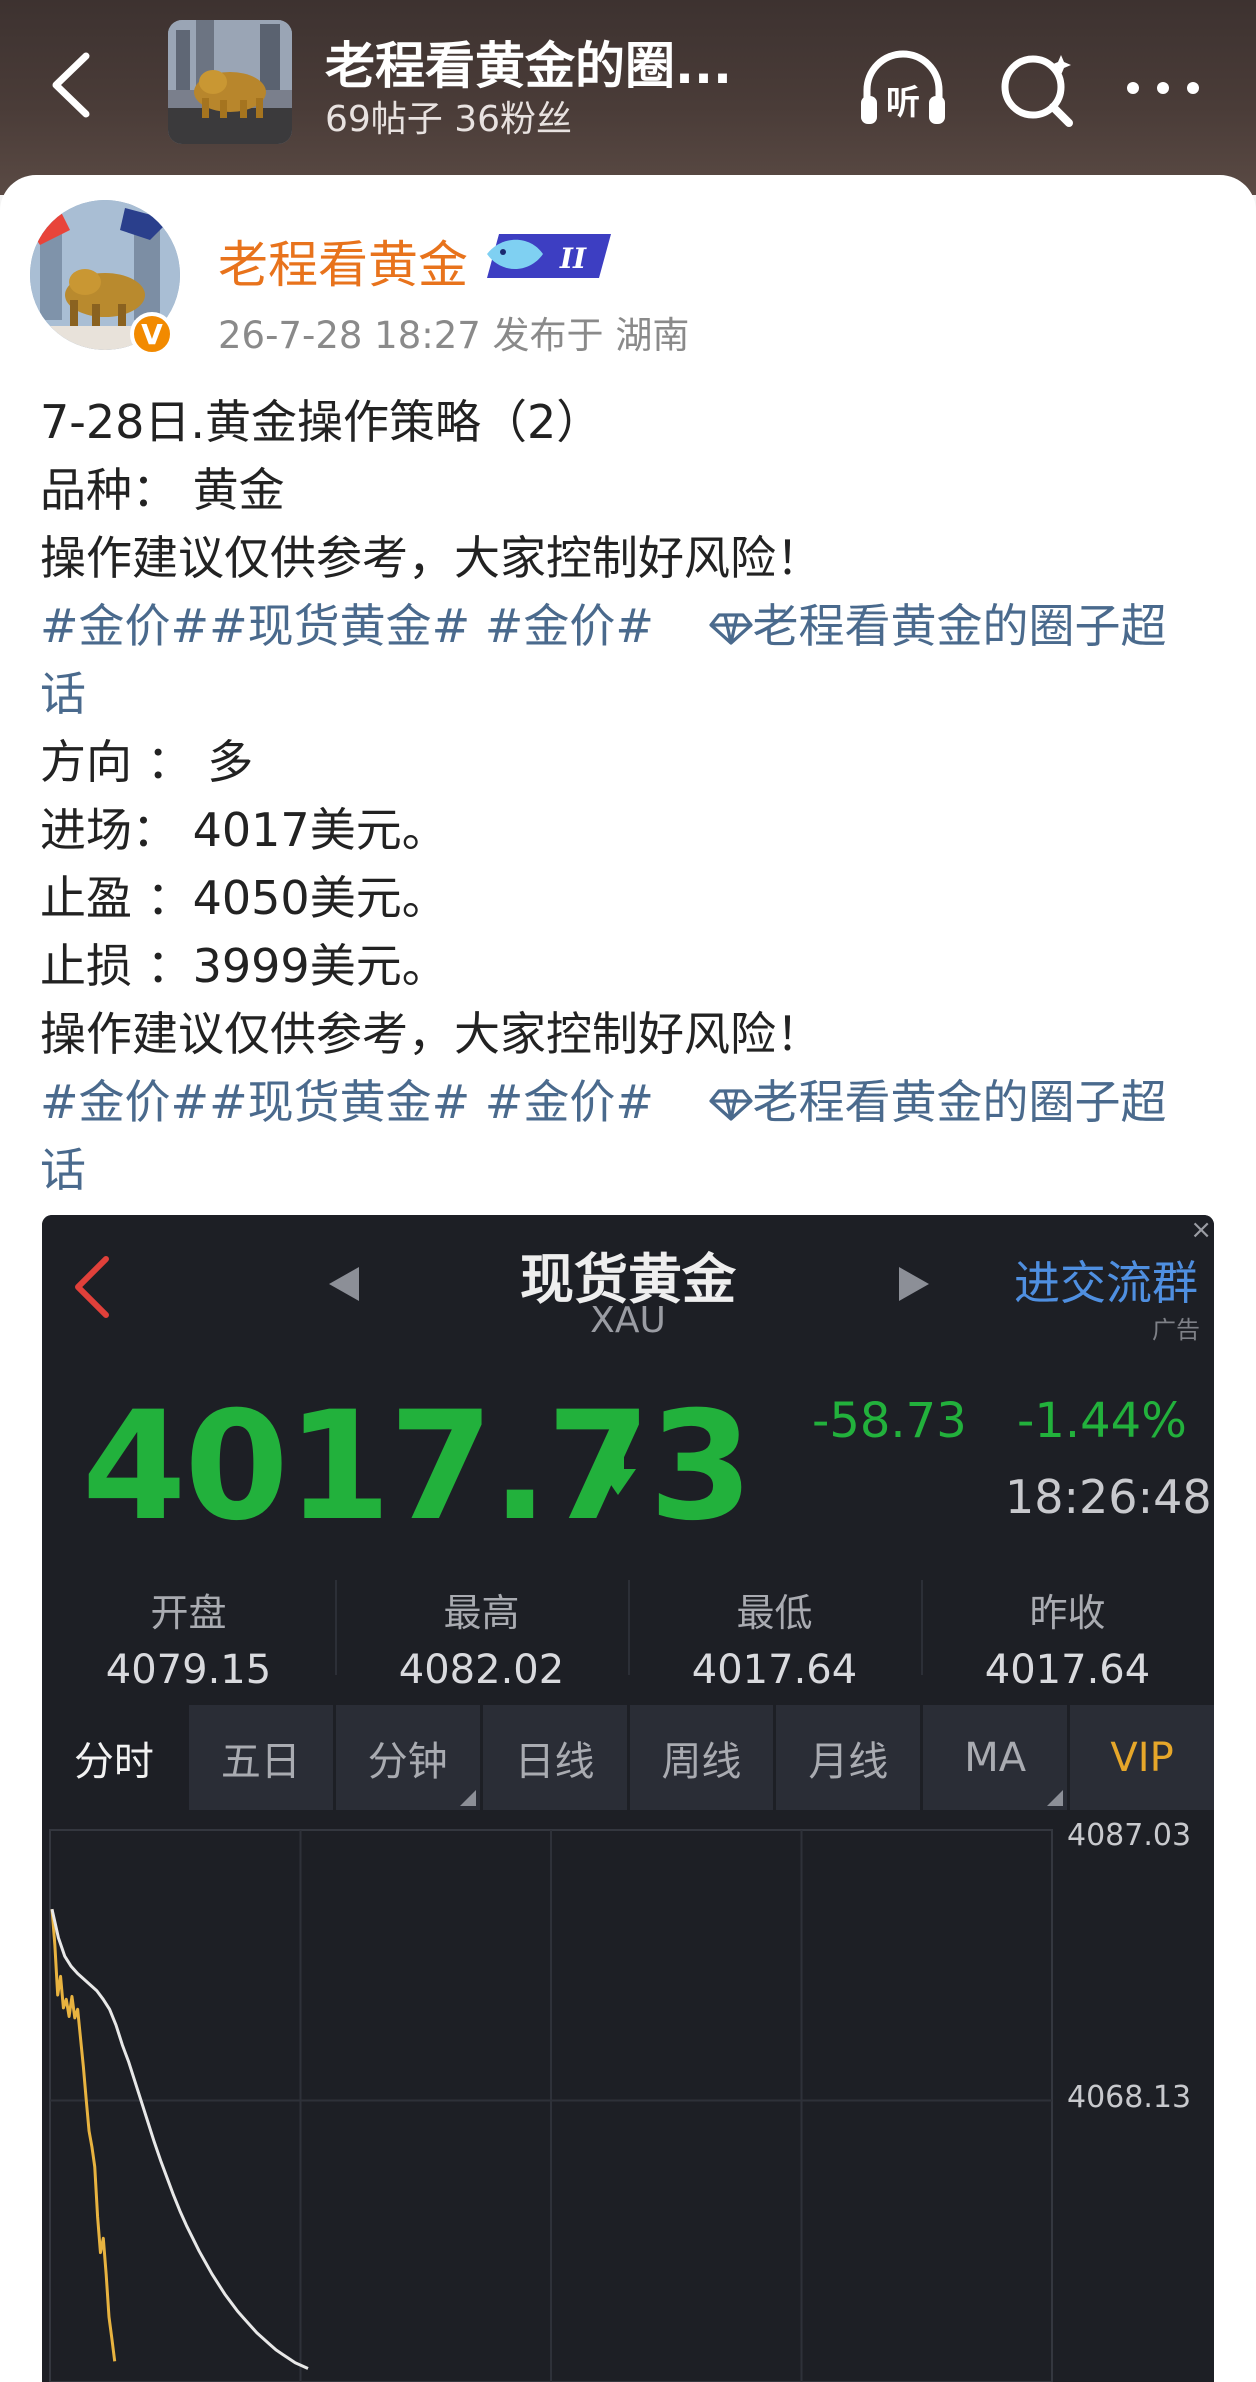  I want to click on tab-intraday: 分时, so click(115, 1757).